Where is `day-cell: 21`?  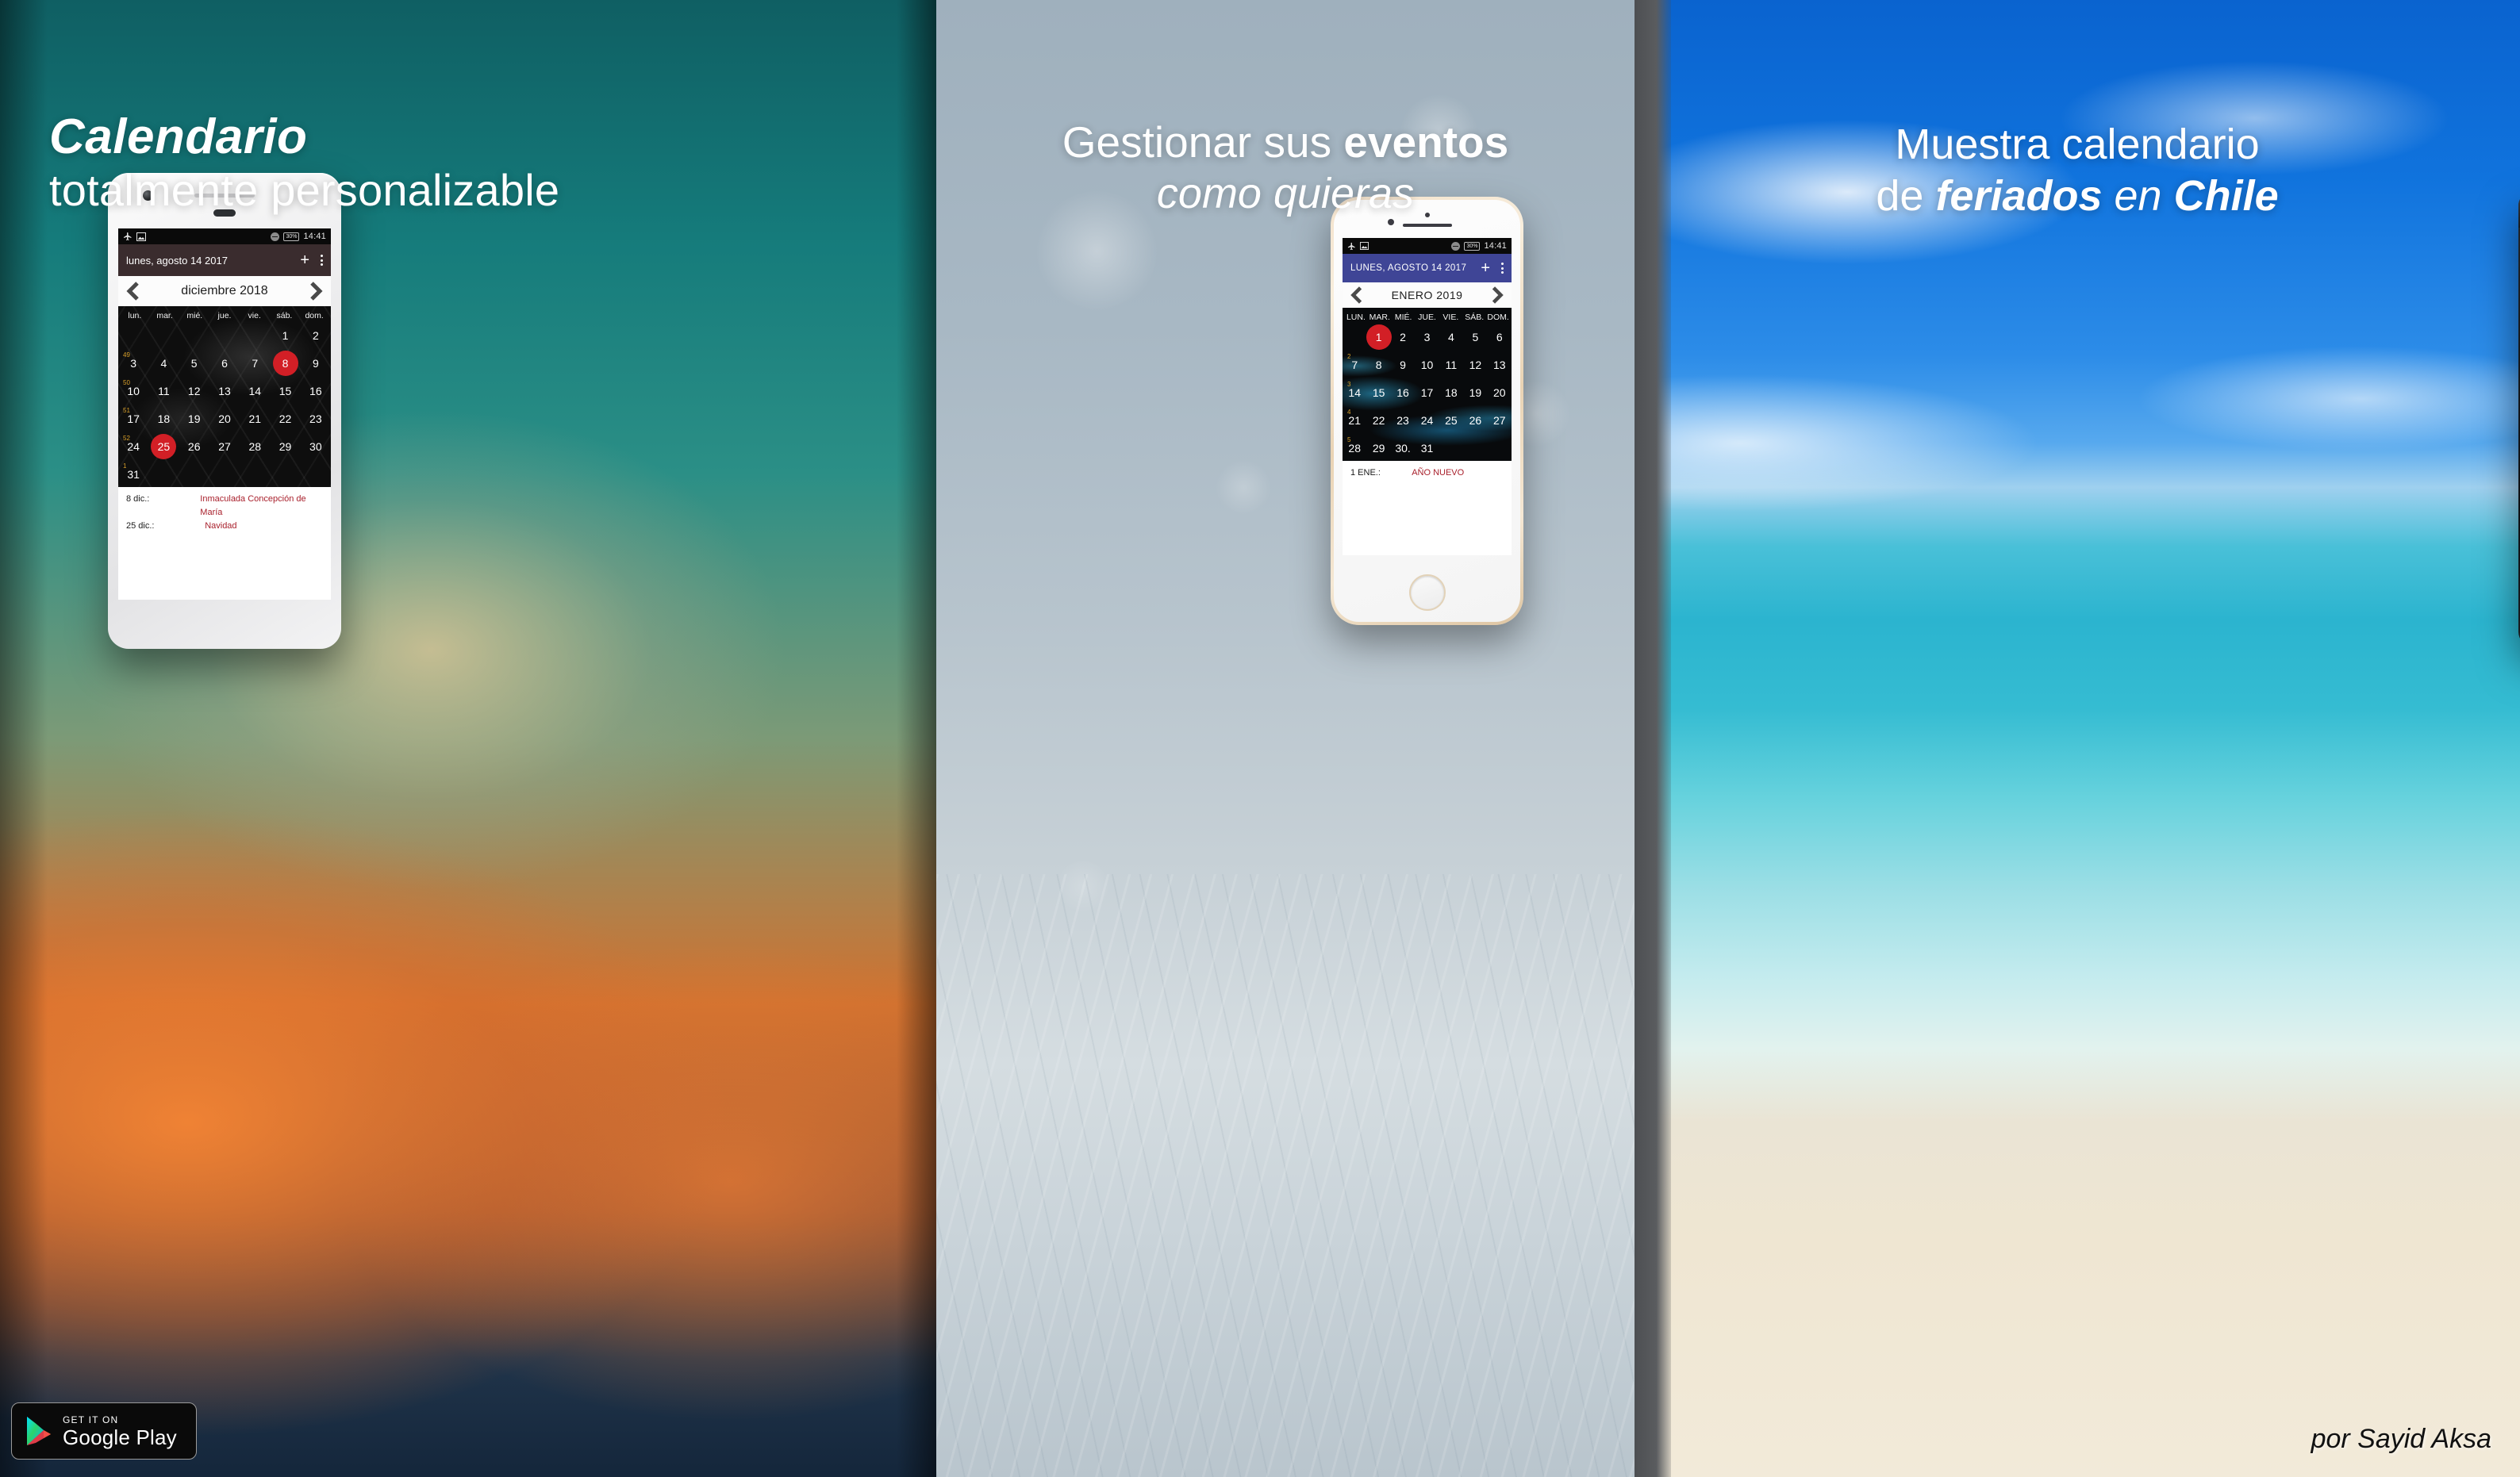
day-cell: 21 is located at coordinates (255, 418).